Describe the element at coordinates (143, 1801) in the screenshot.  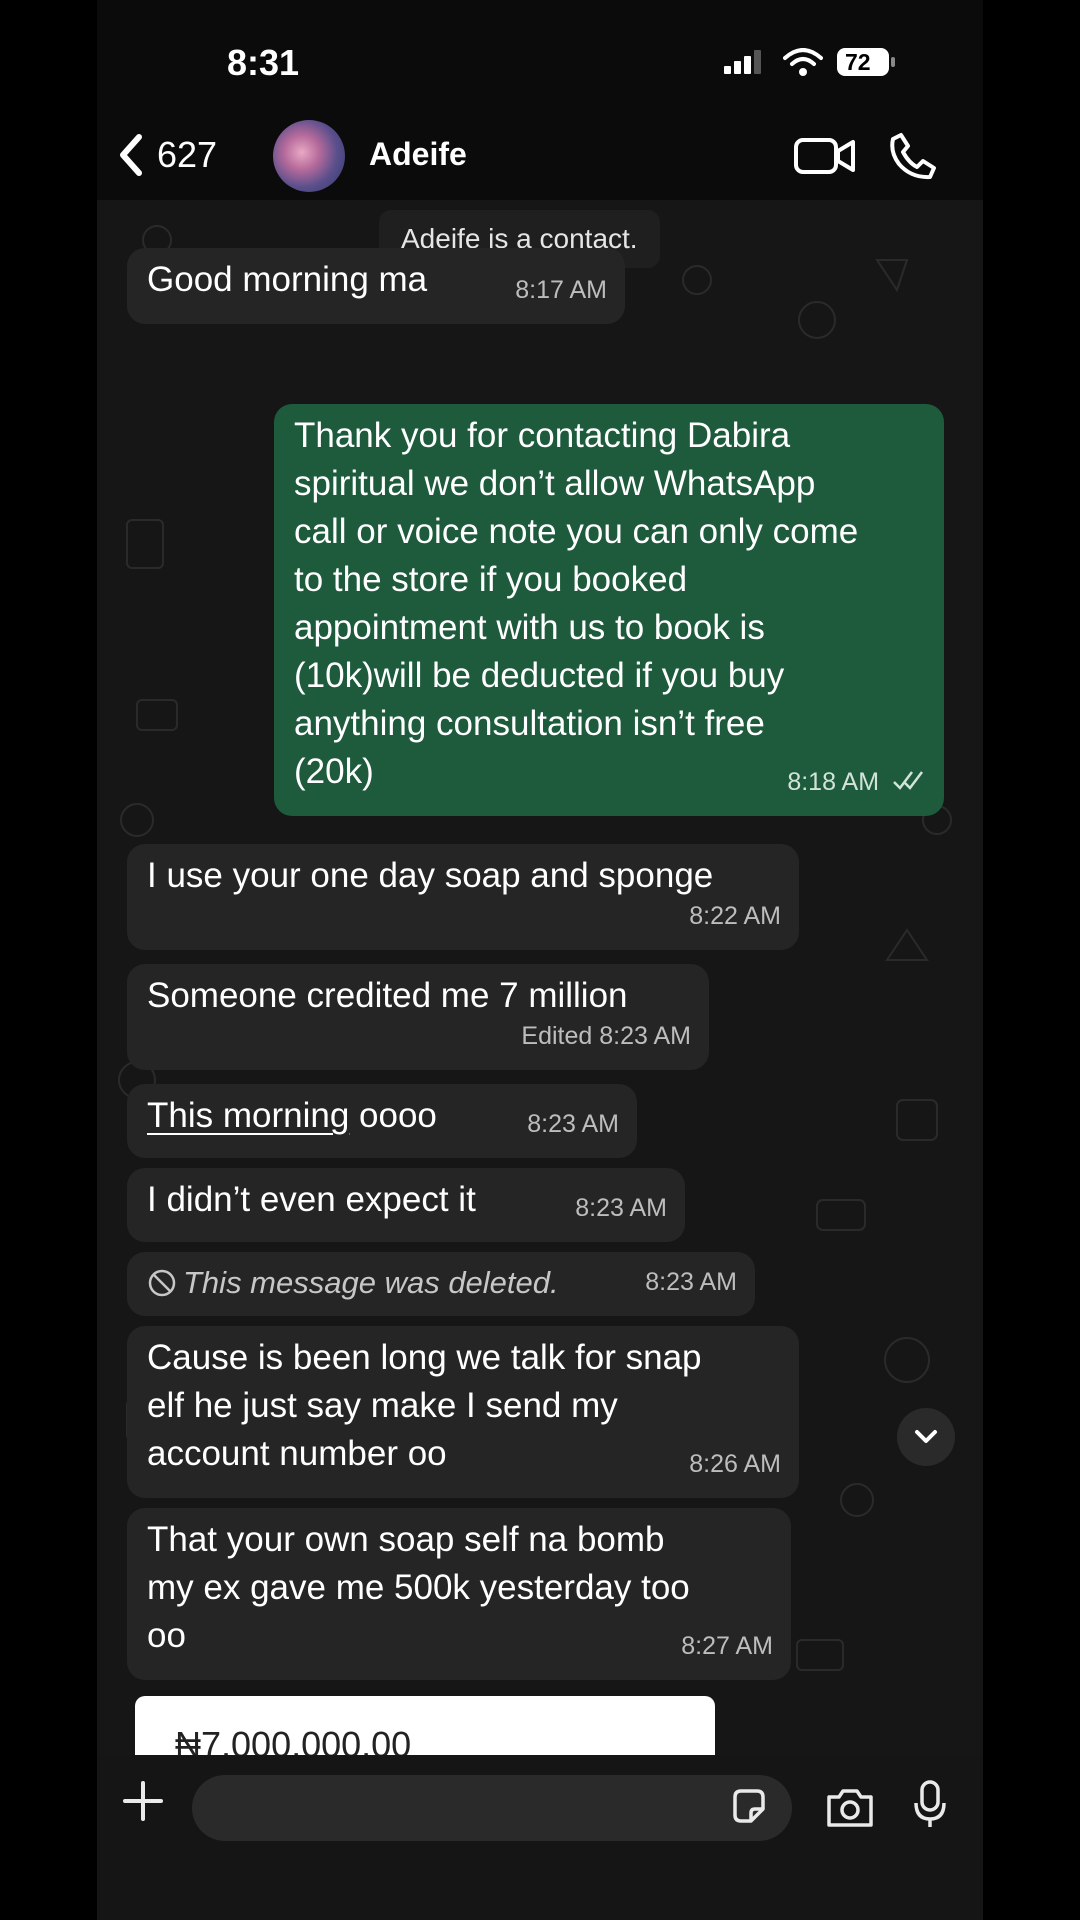
I see `plus-icon` at that location.